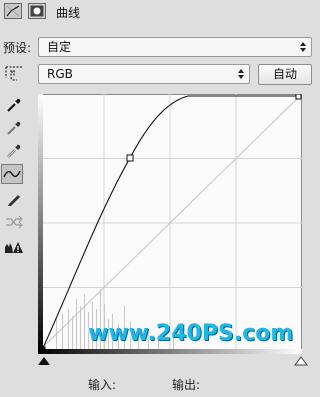 This screenshot has width=320, height=397. Describe the element at coordinates (191, 333) in the screenshot. I see `watermark-text: www.240PS.com` at that location.